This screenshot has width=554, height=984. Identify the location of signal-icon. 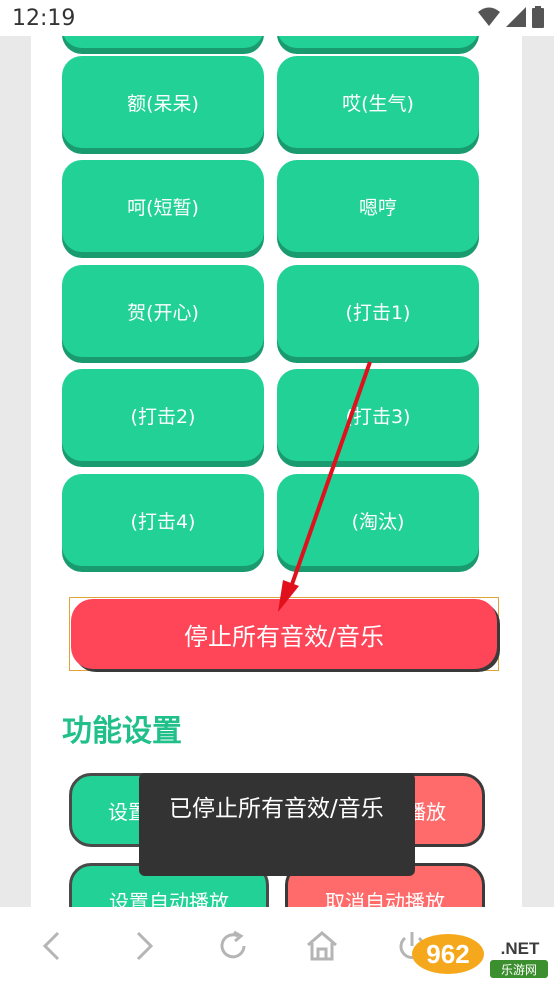
(516, 17).